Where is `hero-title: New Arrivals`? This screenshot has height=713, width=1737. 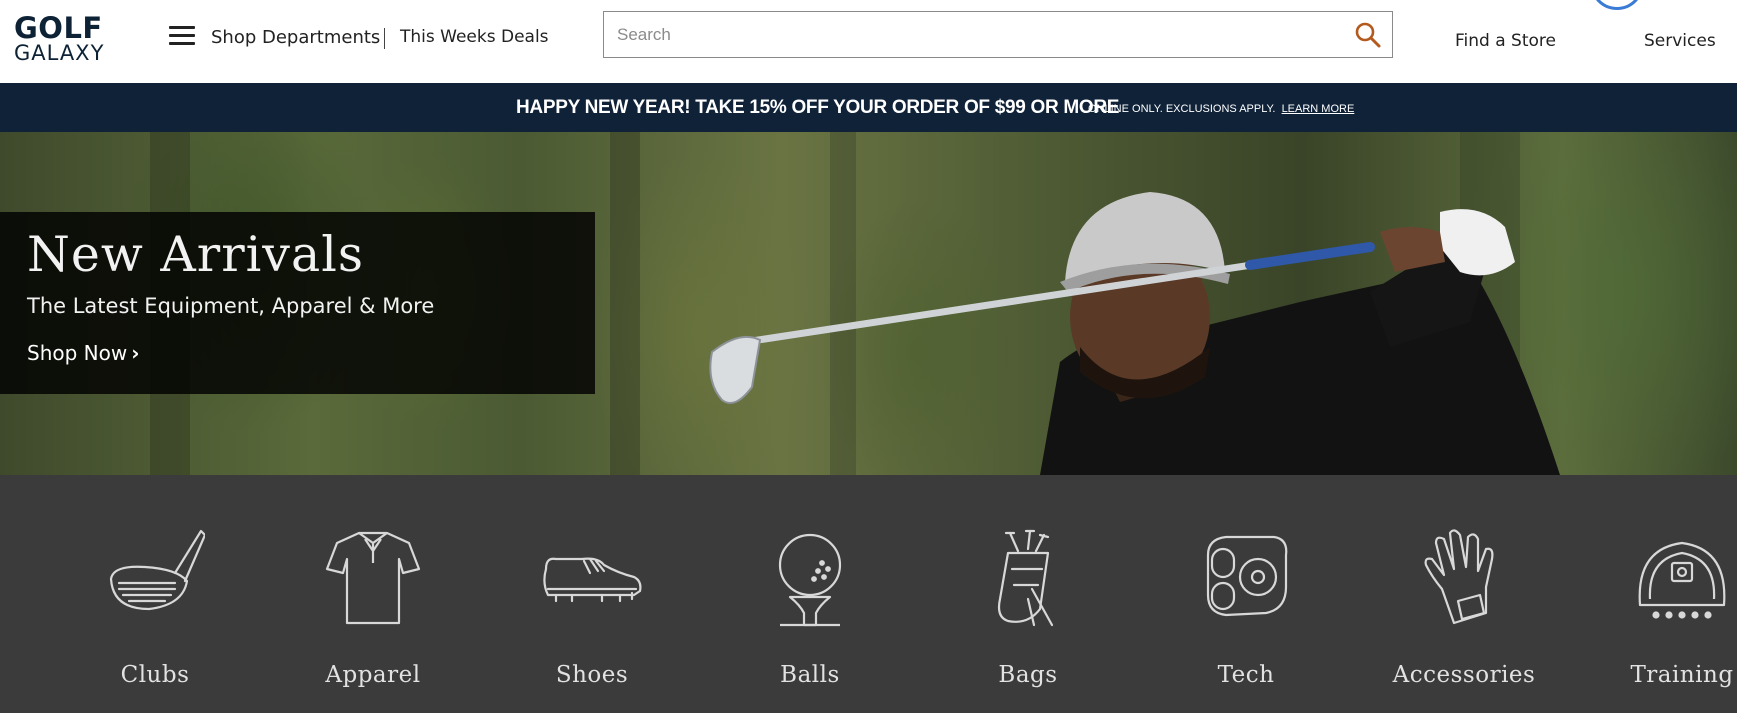 hero-title: New Arrivals is located at coordinates (196, 254).